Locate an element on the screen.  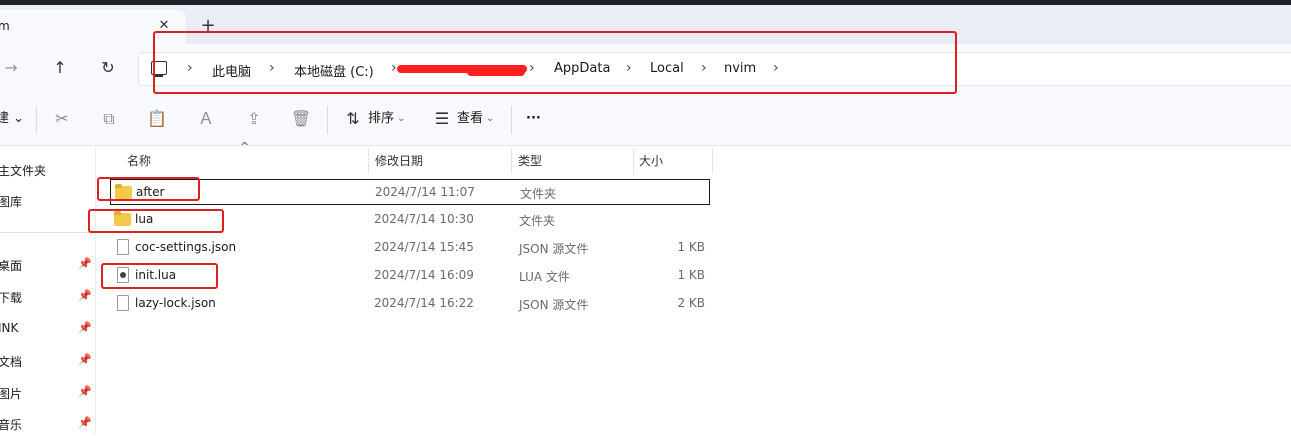
column-header-type: 类型 is located at coordinates (530, 160).